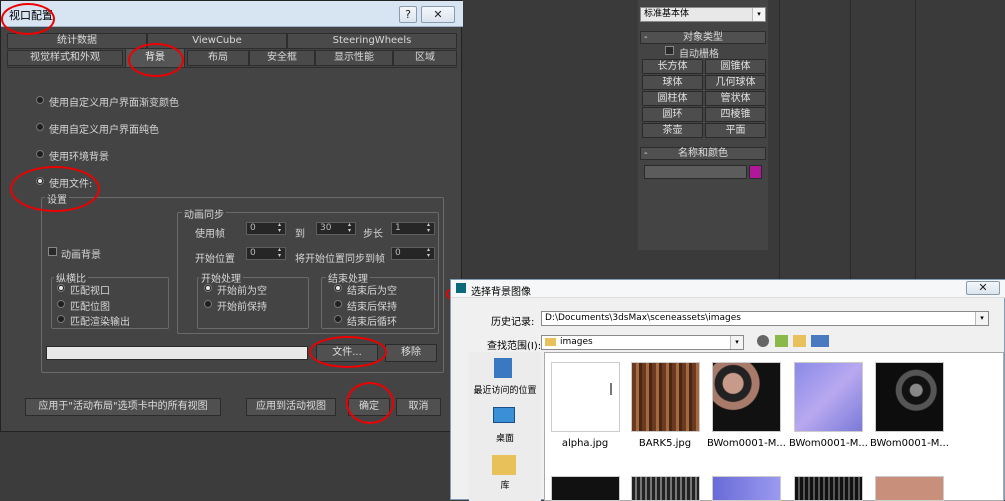  Describe the element at coordinates (210, 234) in the screenshot. I see `use-frame-label: 使用帧` at that location.